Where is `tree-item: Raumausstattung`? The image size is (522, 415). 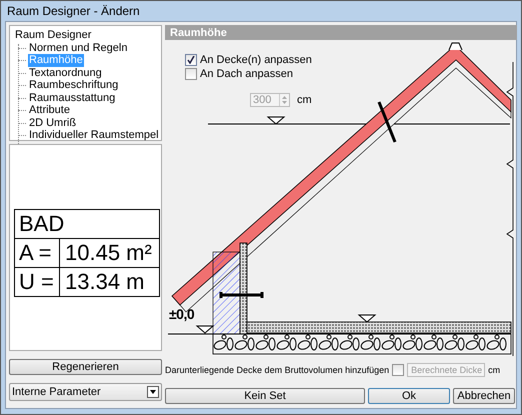
tree-item: Raumausstattung is located at coordinates (72, 98).